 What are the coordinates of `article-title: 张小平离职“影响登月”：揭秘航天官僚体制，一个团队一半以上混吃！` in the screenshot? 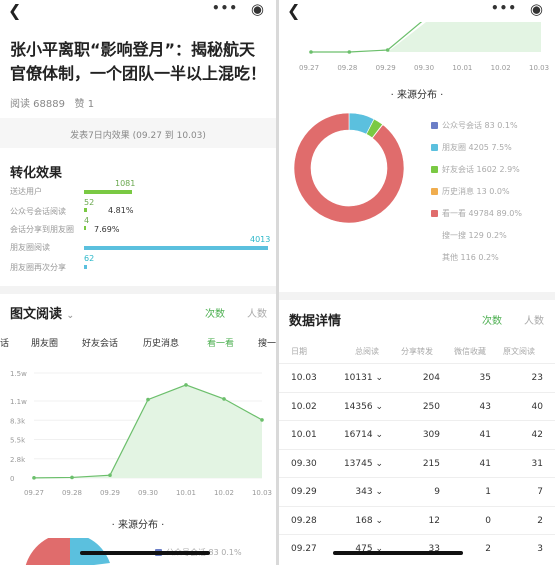 It's located at (138, 61).